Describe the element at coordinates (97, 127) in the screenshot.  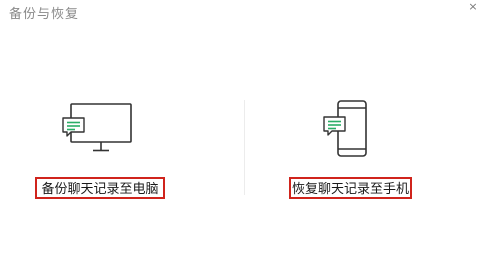
I see `monitor-chat-icon` at that location.